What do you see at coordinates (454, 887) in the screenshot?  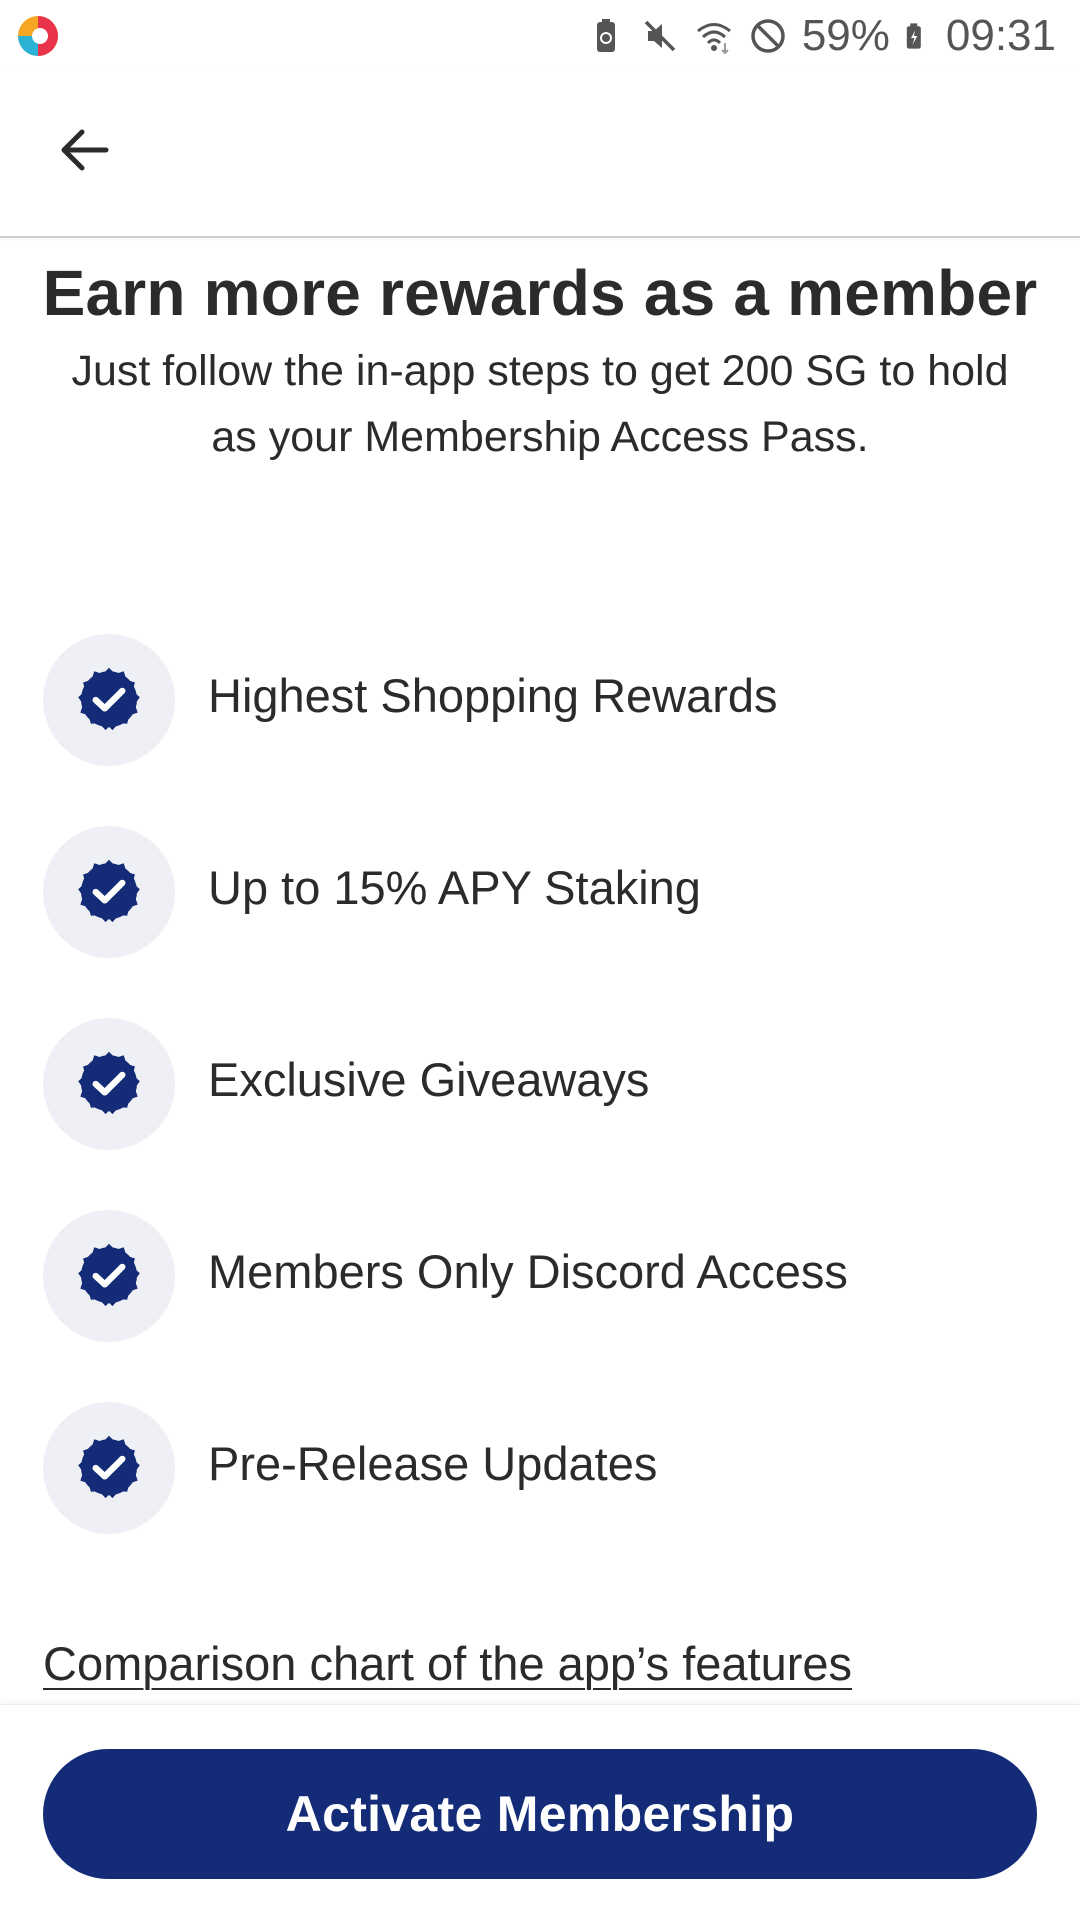 I see `benefit-label: Up to 15% APY Staking` at bounding box center [454, 887].